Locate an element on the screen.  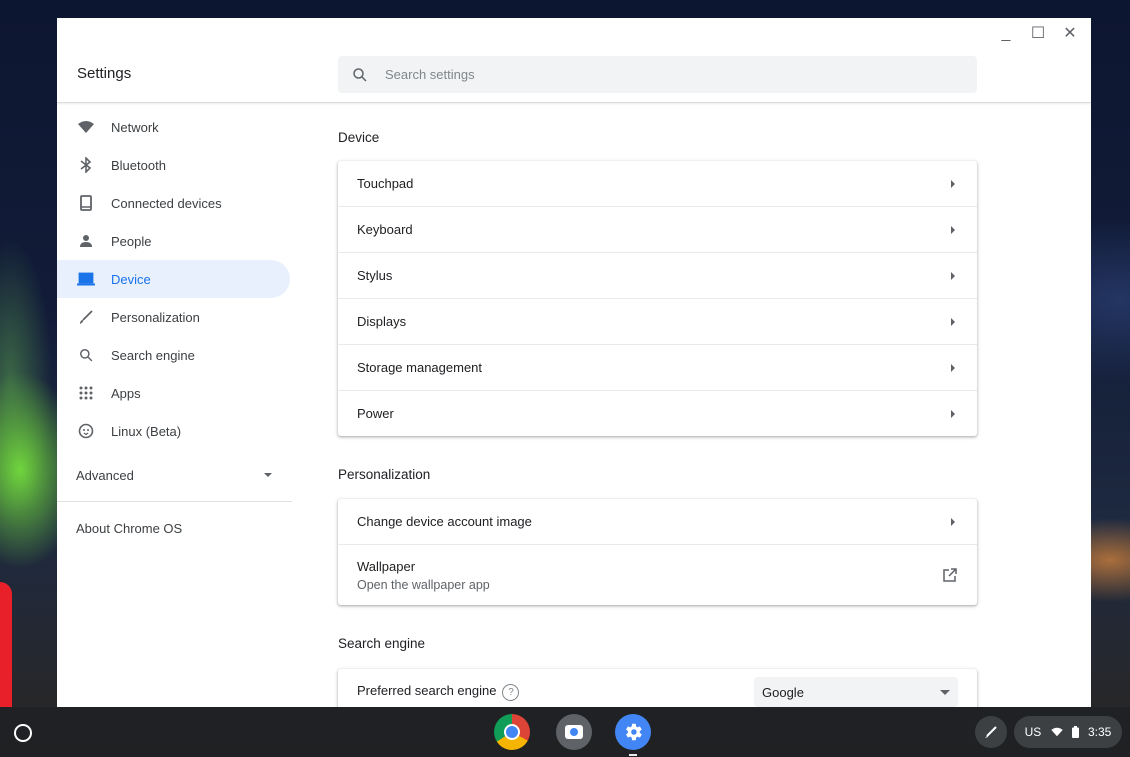
phone-icon is located at coordinates (86, 203).